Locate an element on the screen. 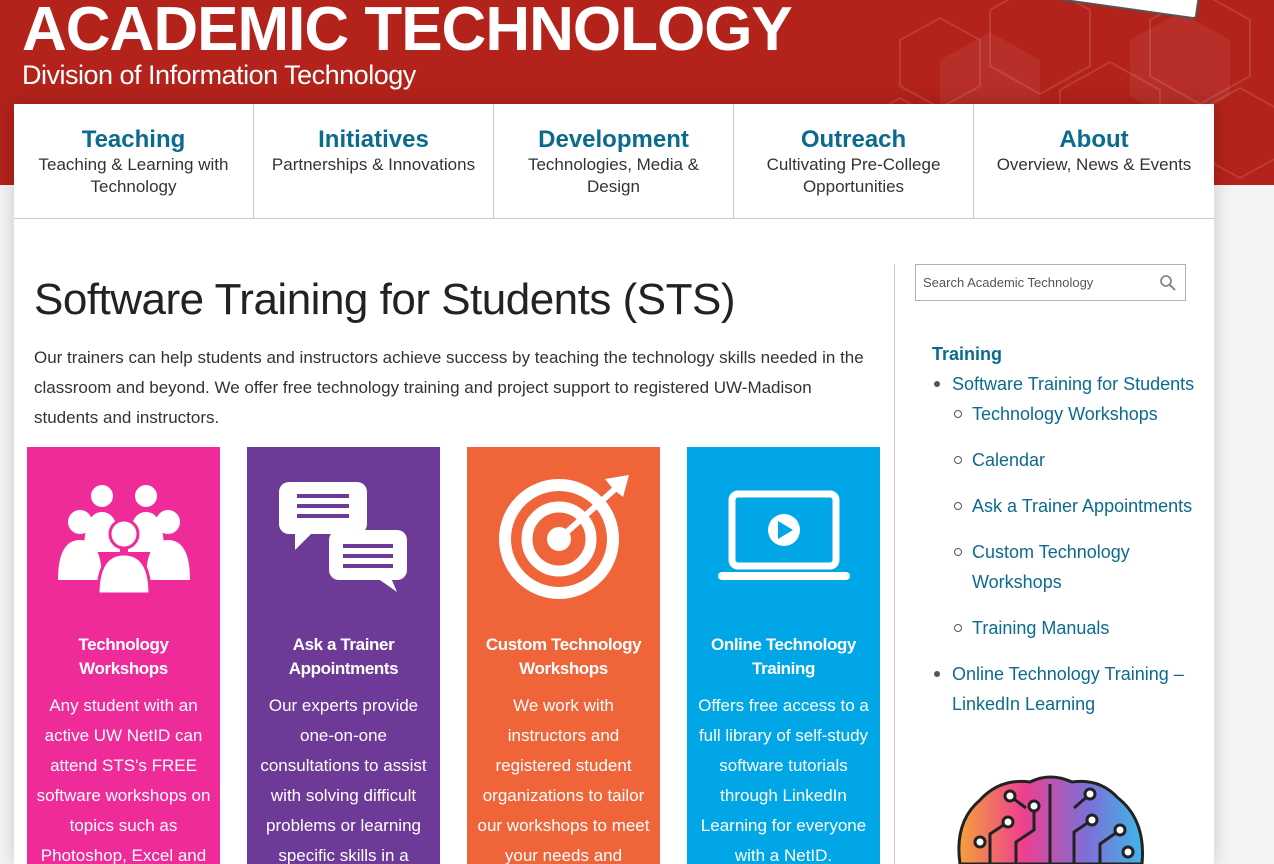  nav-title: Initiatives is located at coordinates (373, 140).